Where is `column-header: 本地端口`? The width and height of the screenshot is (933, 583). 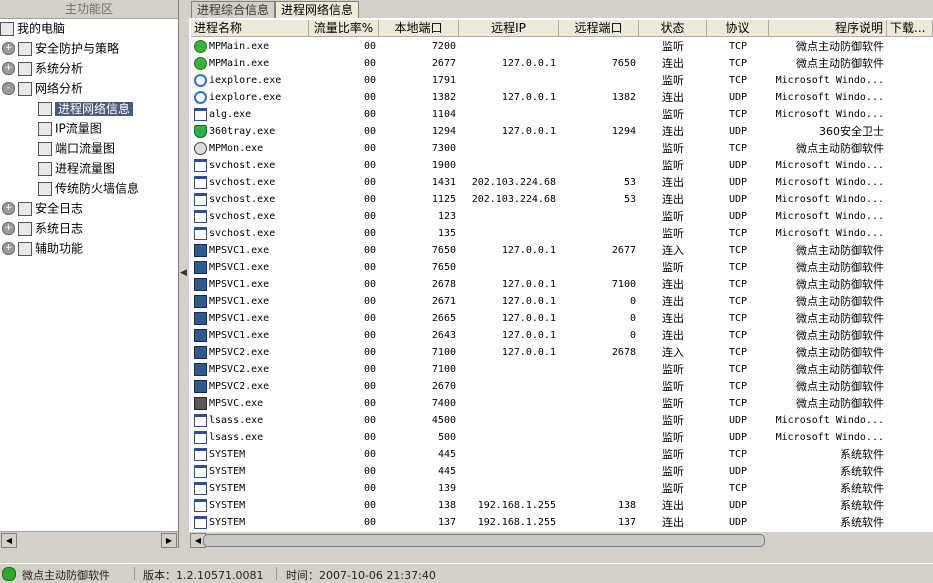 column-header: 本地端口 is located at coordinates (419, 28).